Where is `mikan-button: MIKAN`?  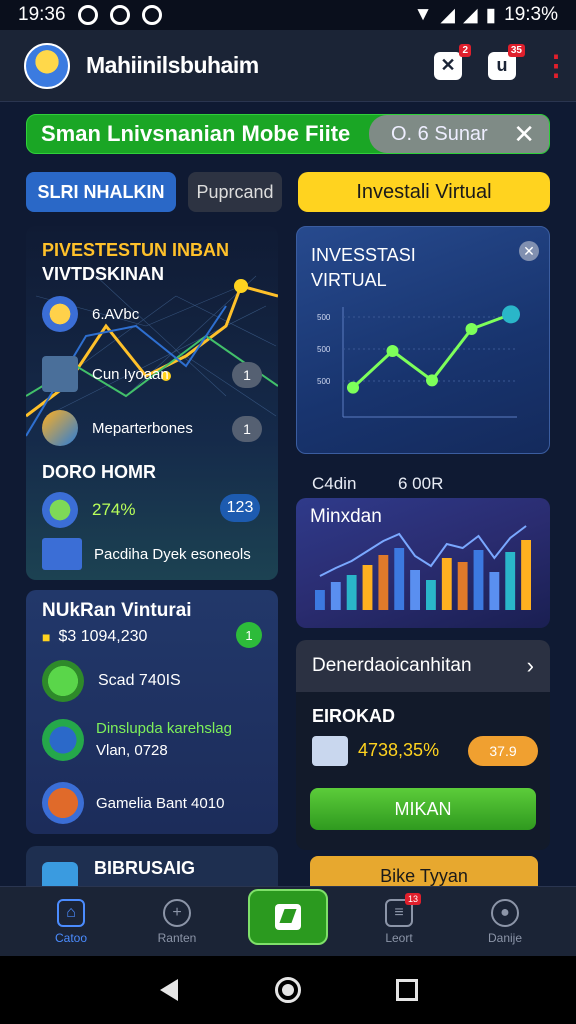
mikan-button: MIKAN is located at coordinates (423, 809).